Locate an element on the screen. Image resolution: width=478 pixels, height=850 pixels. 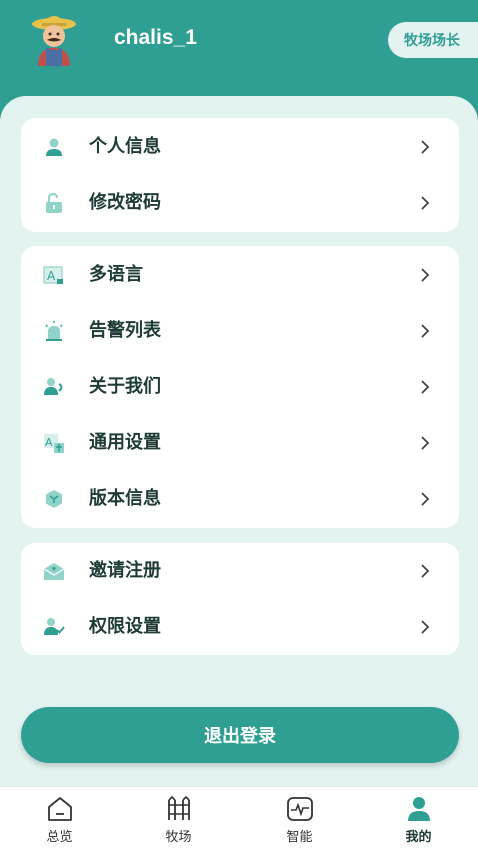
bottom-tab-bar: 总览 牧场 智能 我的 is located at coordinates (239, 818).